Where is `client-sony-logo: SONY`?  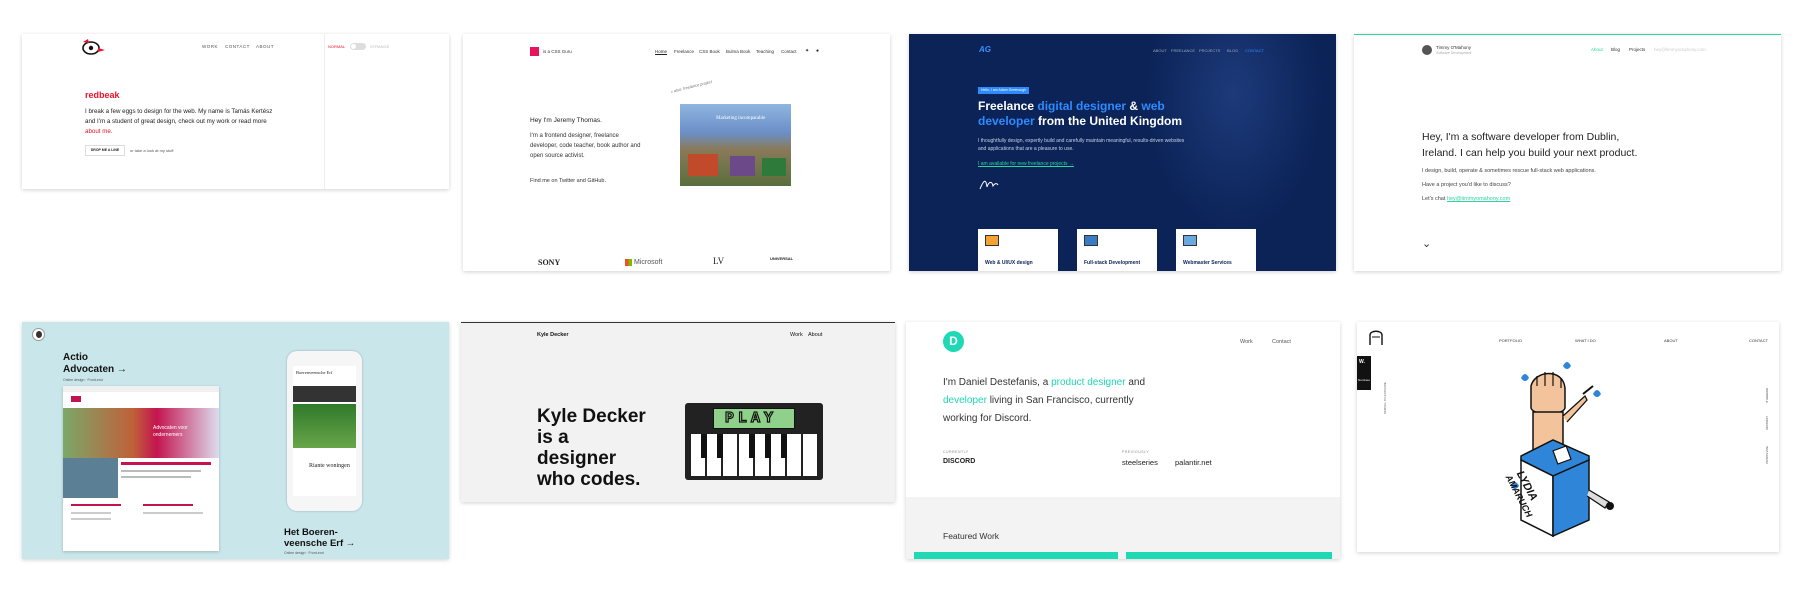 client-sony-logo: SONY is located at coordinates (549, 262).